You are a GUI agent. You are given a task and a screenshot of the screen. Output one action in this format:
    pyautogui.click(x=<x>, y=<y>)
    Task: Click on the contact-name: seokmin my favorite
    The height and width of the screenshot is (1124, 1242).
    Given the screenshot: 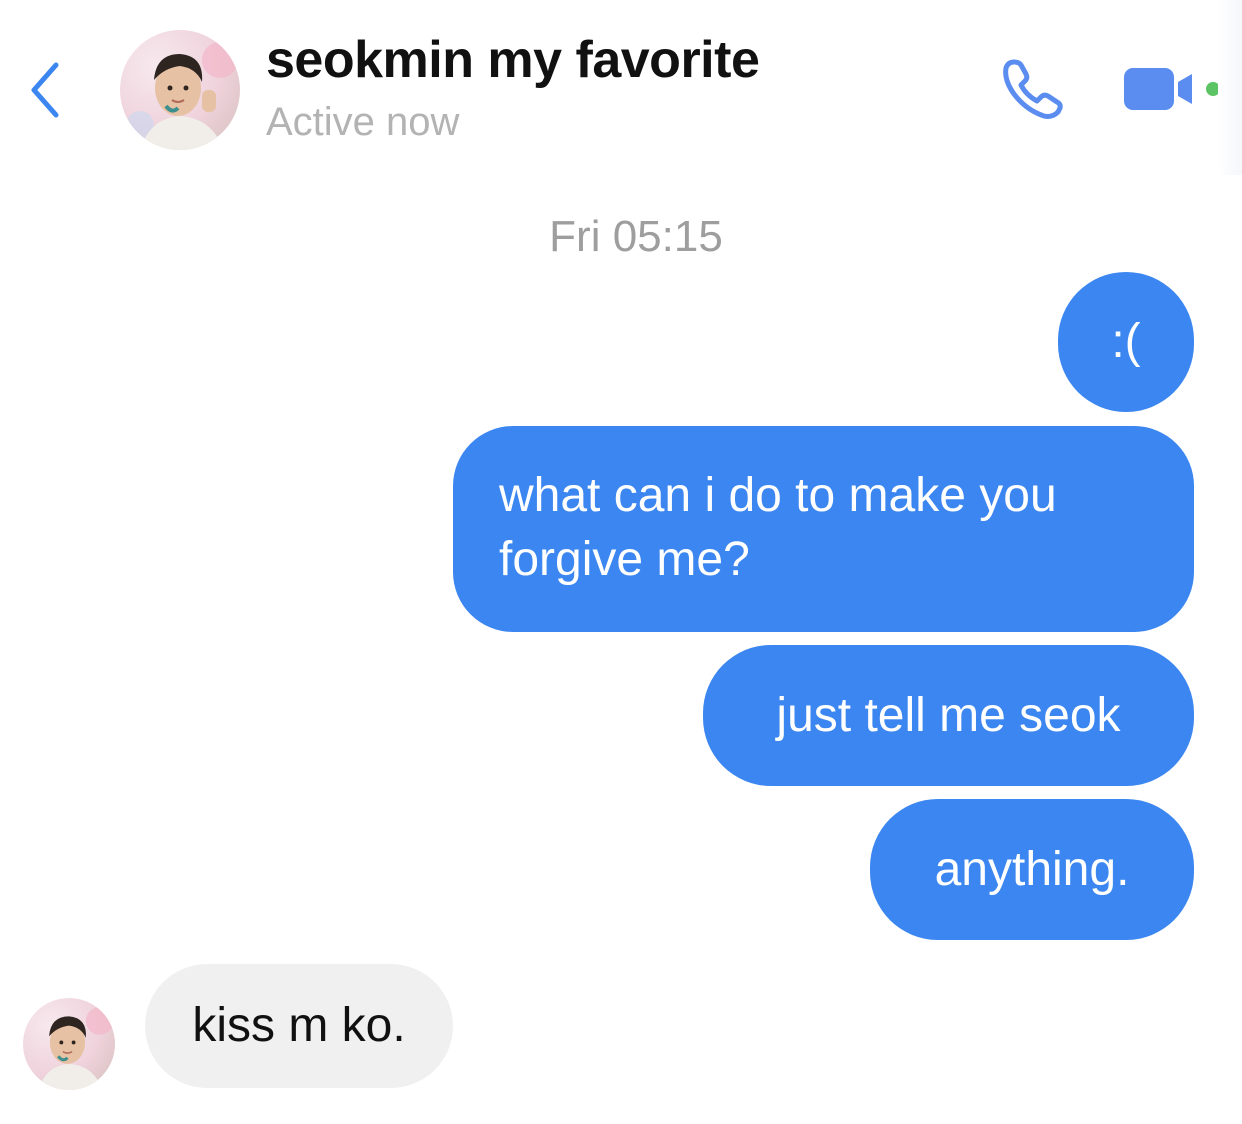 What is the action you would take?
    pyautogui.click(x=513, y=60)
    